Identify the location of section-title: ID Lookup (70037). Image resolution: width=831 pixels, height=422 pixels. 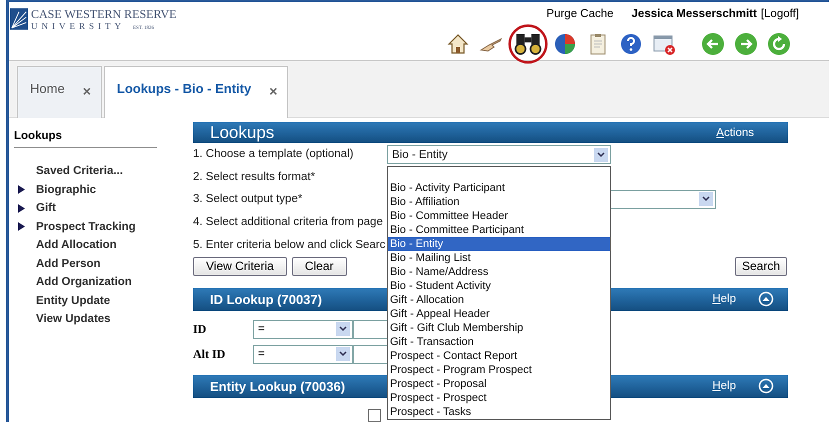
(266, 299).